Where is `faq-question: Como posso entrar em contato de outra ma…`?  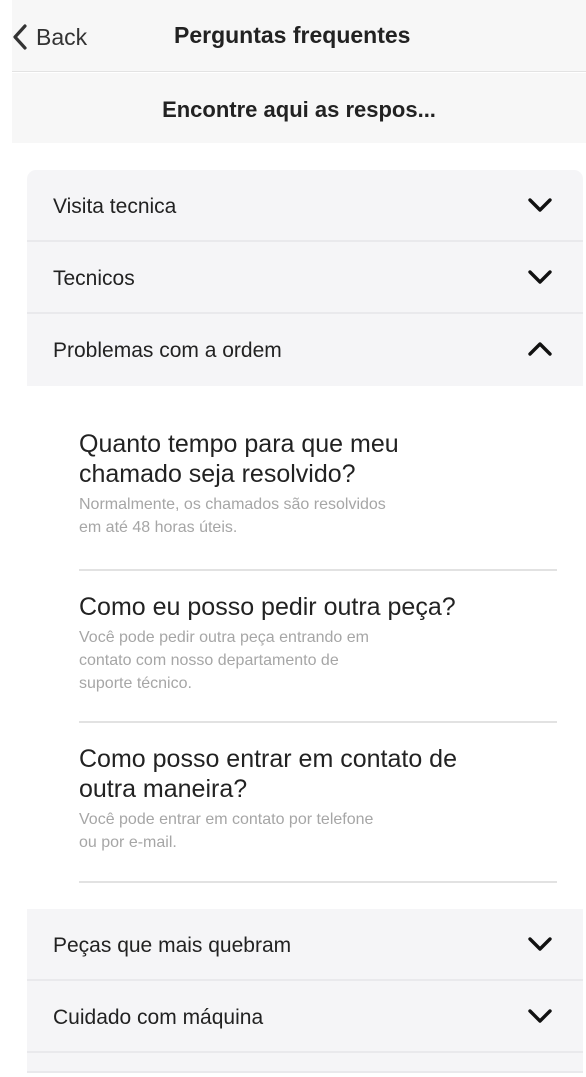
faq-question: Como posso entrar em contato de outra ma… is located at coordinates (268, 774).